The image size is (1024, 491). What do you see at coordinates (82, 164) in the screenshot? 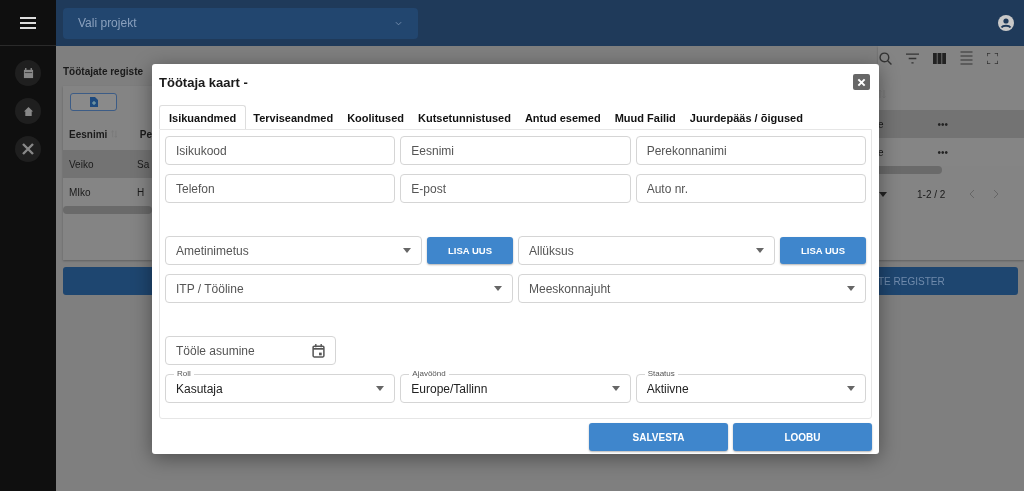
I see `table-cell-text: Veiko` at bounding box center [82, 164].